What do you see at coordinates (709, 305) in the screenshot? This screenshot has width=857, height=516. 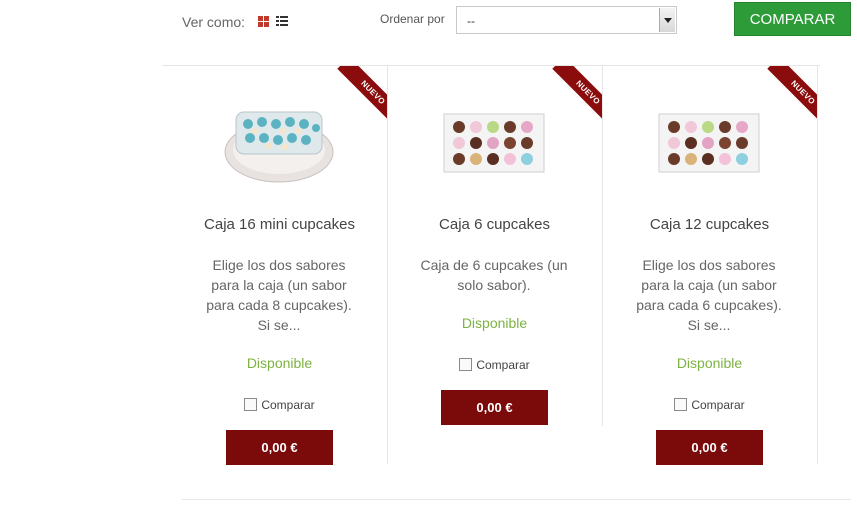 I see `description-line: para cada 6 cupcakes).` at bounding box center [709, 305].